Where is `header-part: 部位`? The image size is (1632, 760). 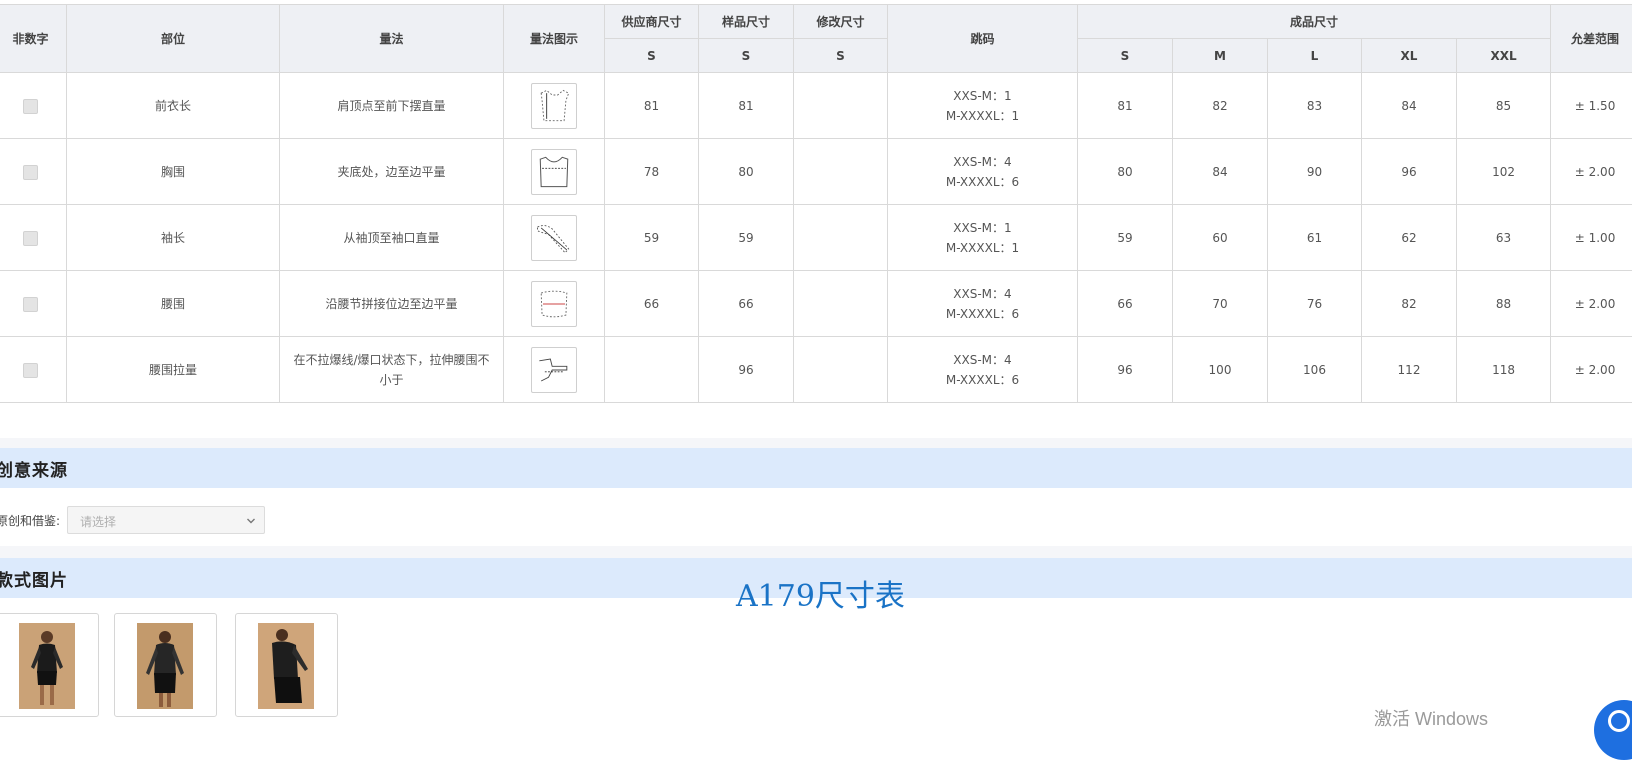
header-part: 部位 is located at coordinates (173, 38).